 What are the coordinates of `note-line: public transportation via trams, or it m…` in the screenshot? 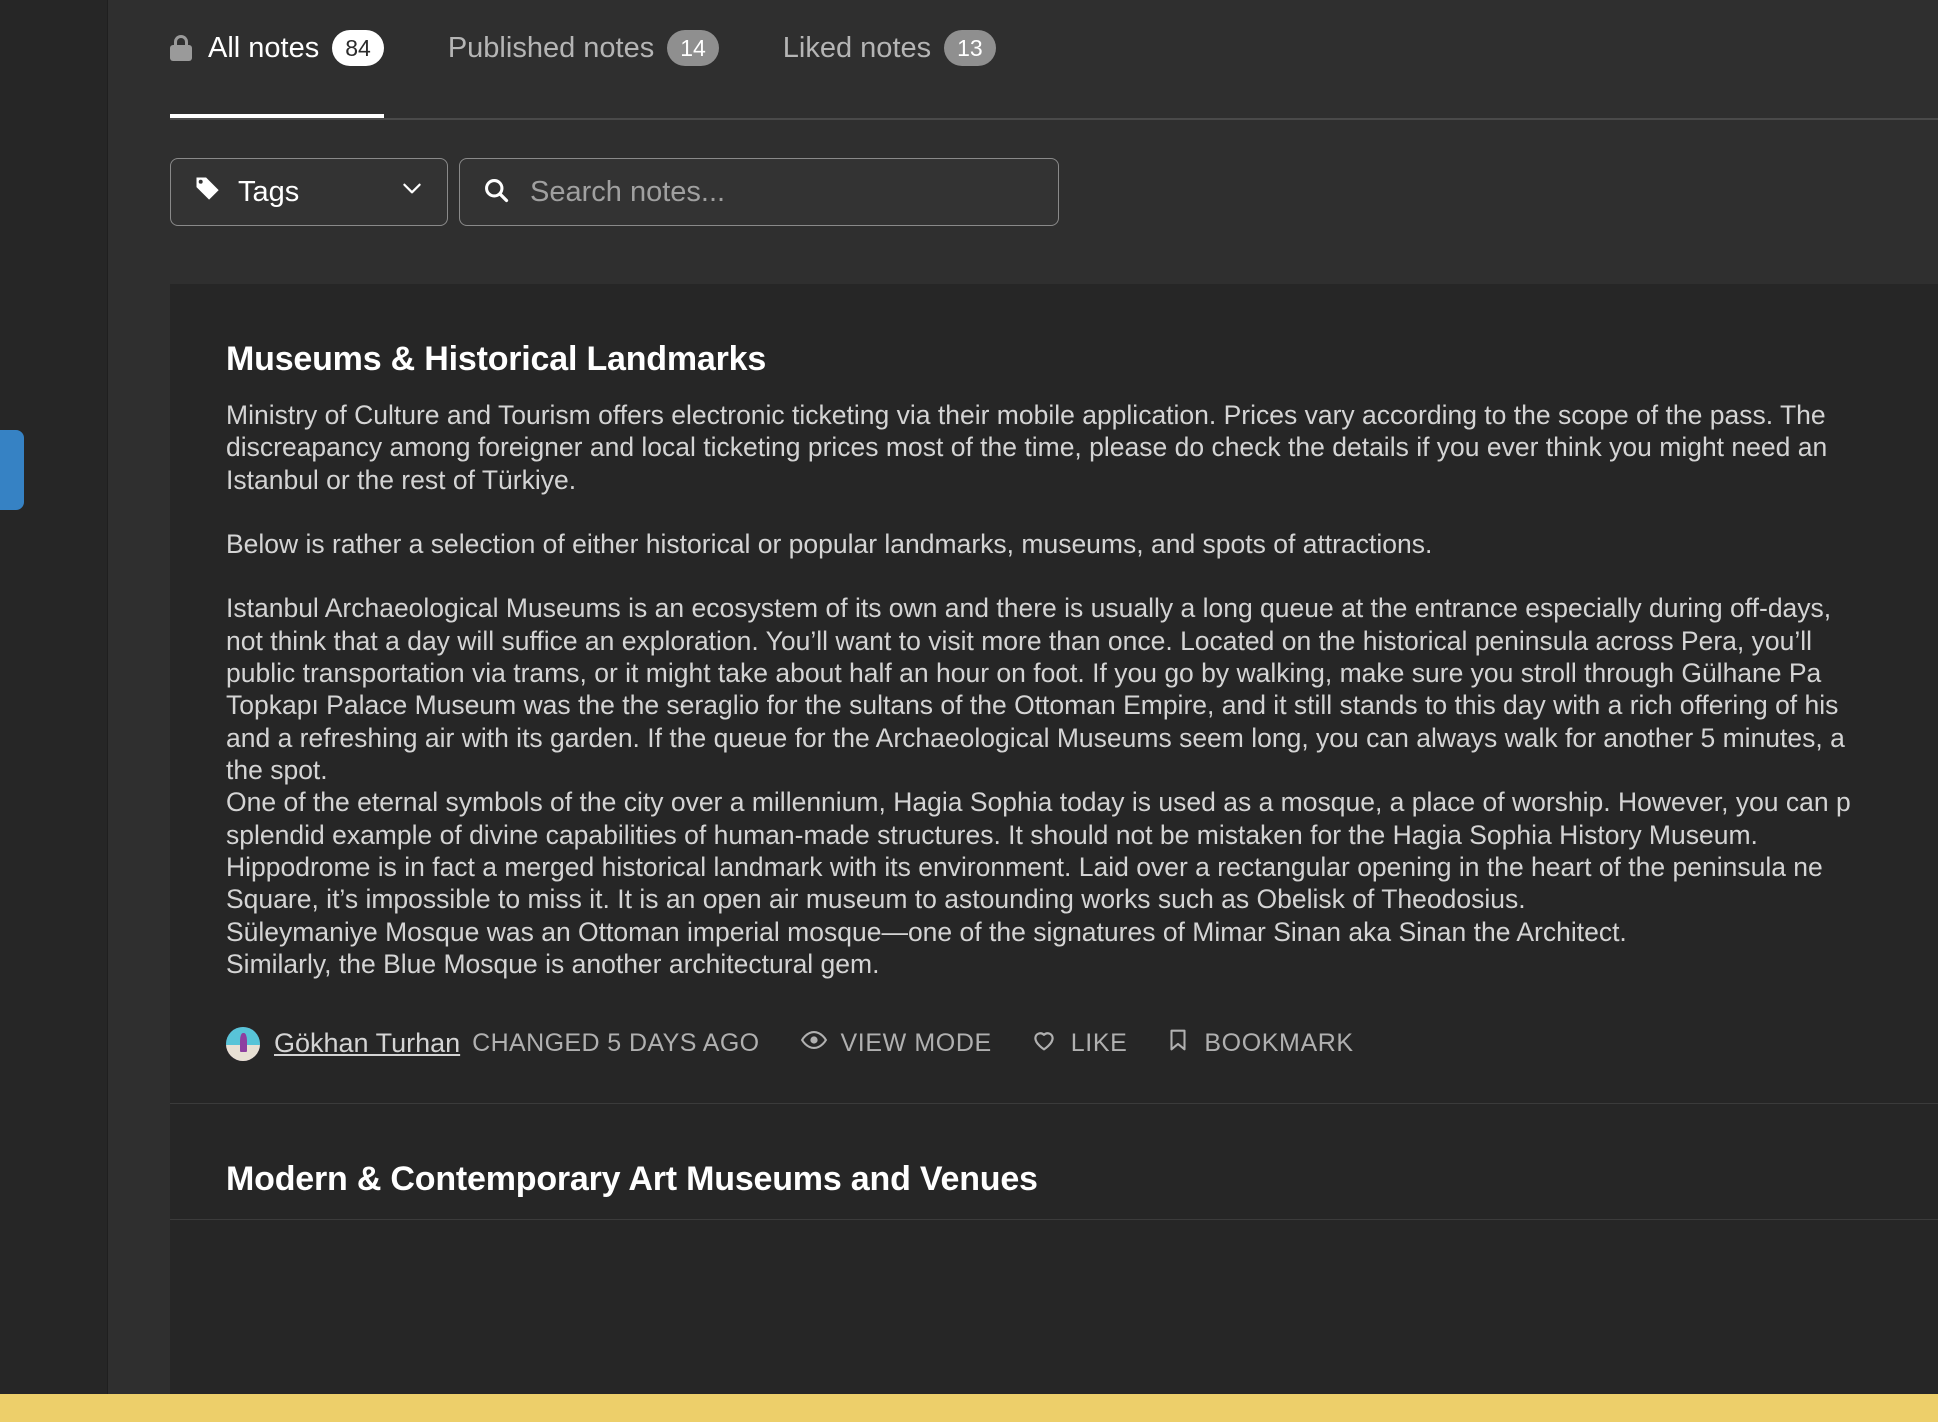 It's located at (1024, 672).